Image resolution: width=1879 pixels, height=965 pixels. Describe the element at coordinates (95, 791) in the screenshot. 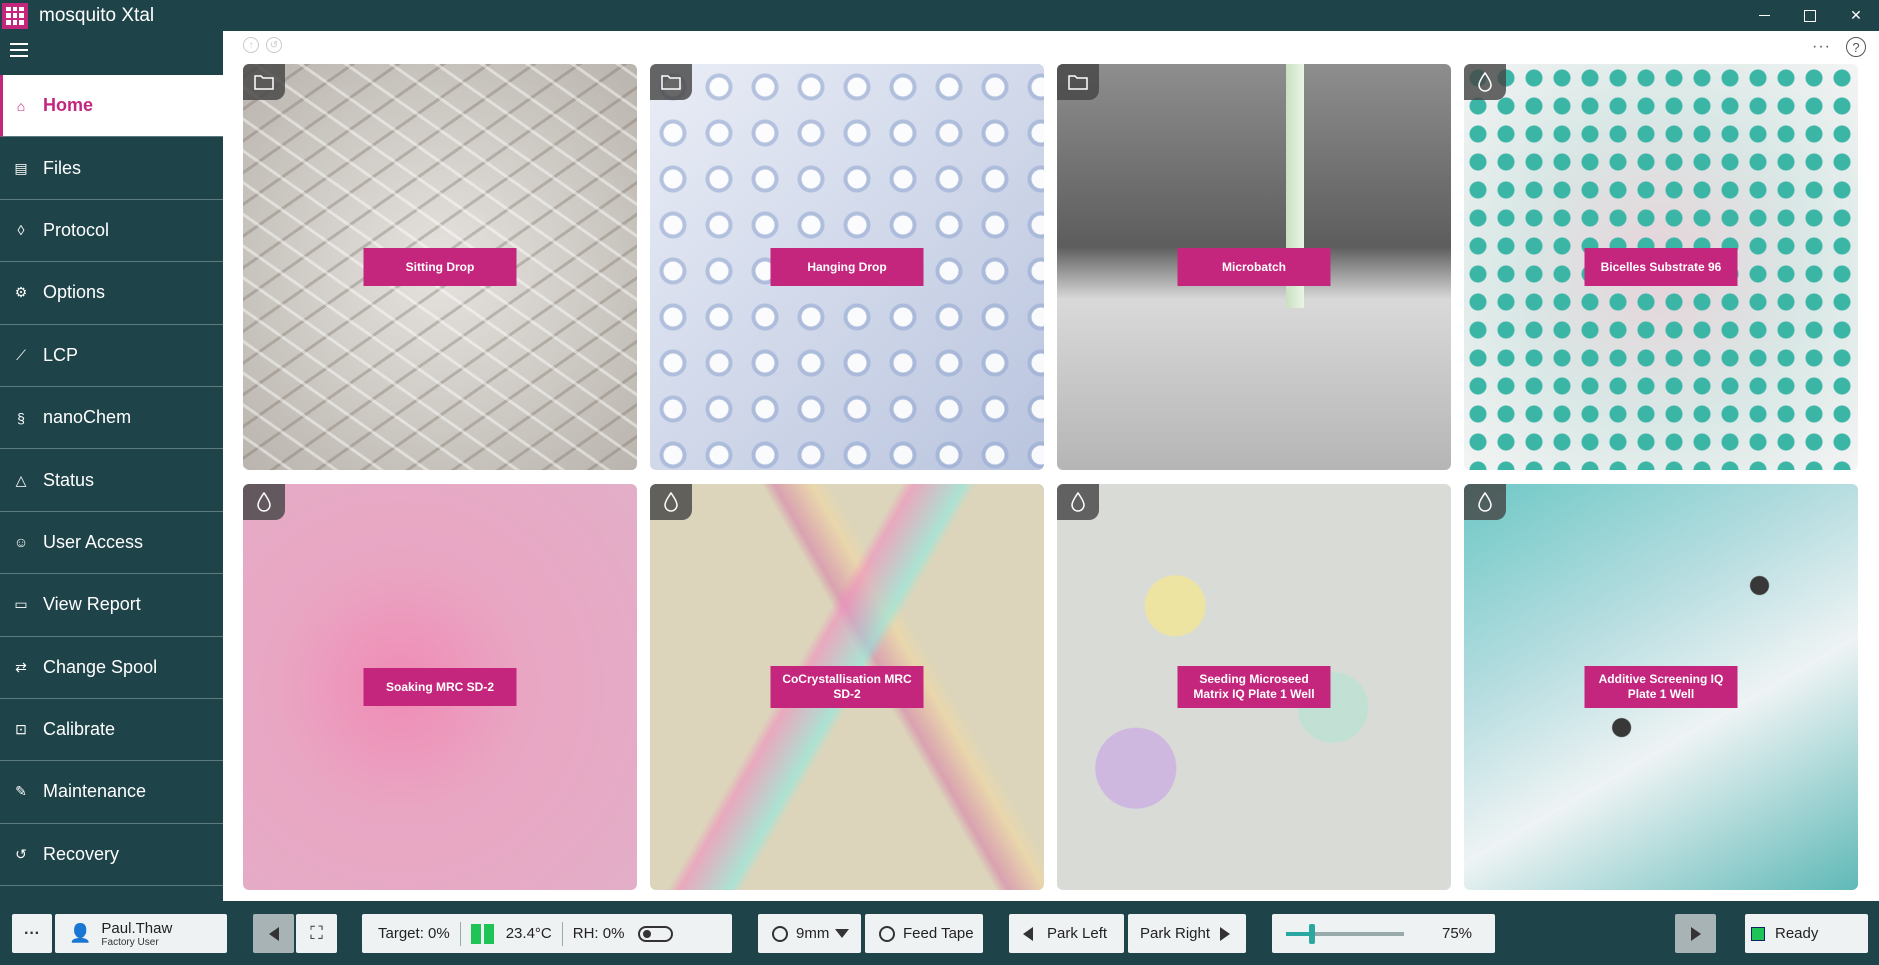

I see `sidebar-item-label: Maintenance` at that location.